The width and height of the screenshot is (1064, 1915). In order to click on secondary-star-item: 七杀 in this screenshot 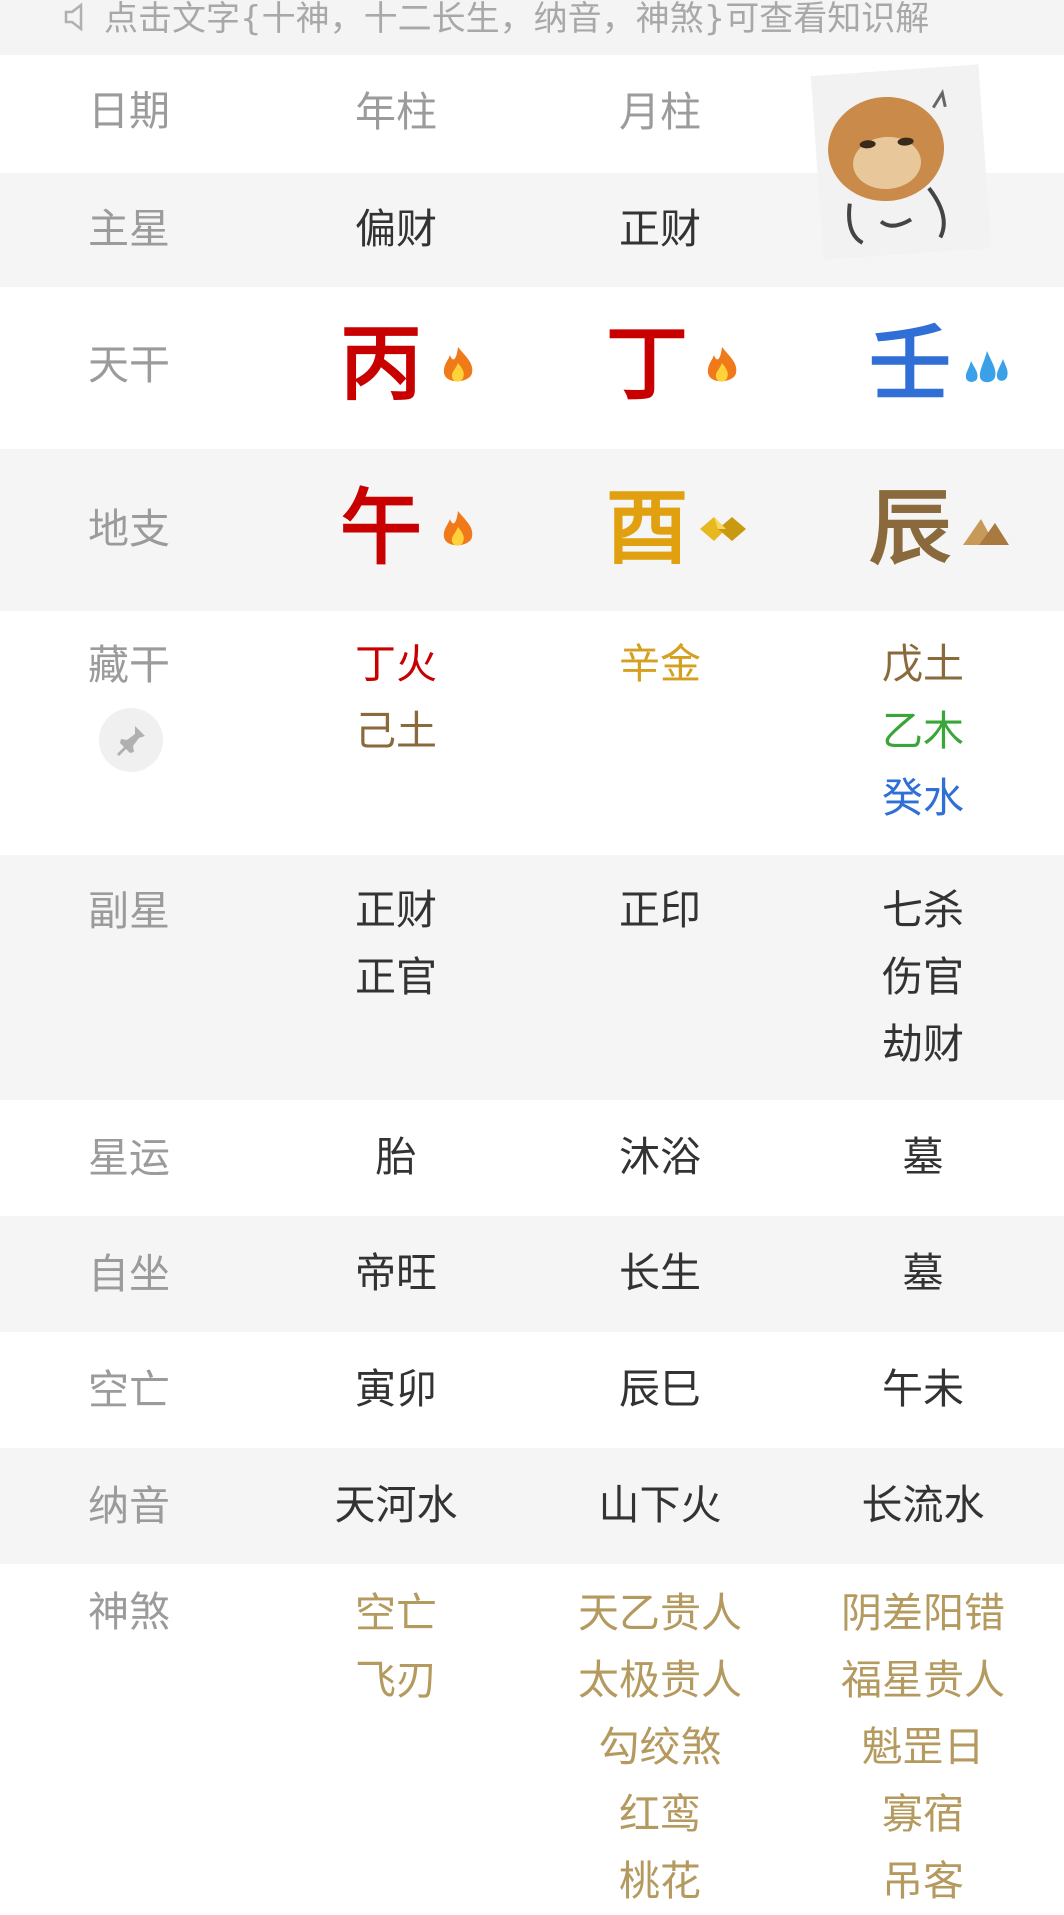, I will do `click(923, 910)`.